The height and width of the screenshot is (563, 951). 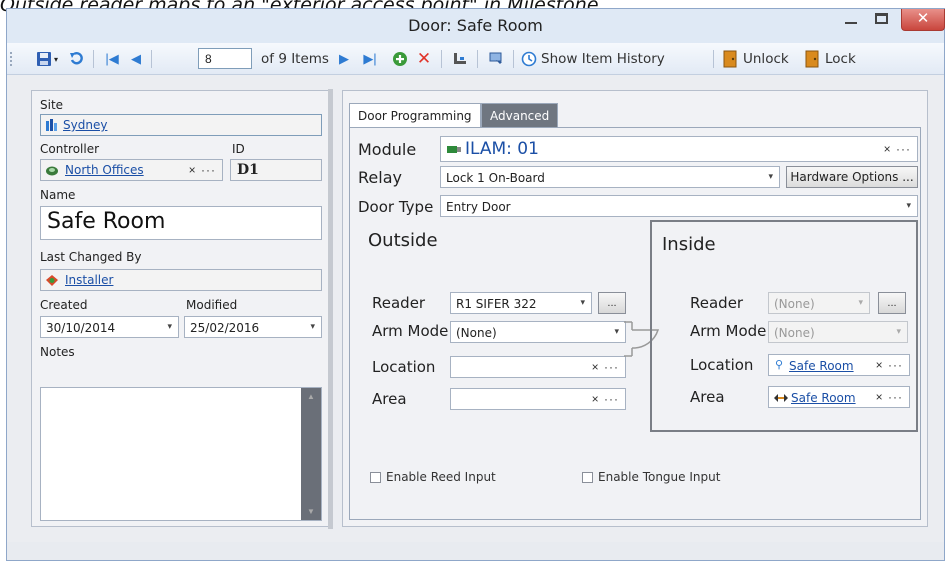 What do you see at coordinates (311, 511) in the screenshot?
I see `scroll-down-icon: ▼` at bounding box center [311, 511].